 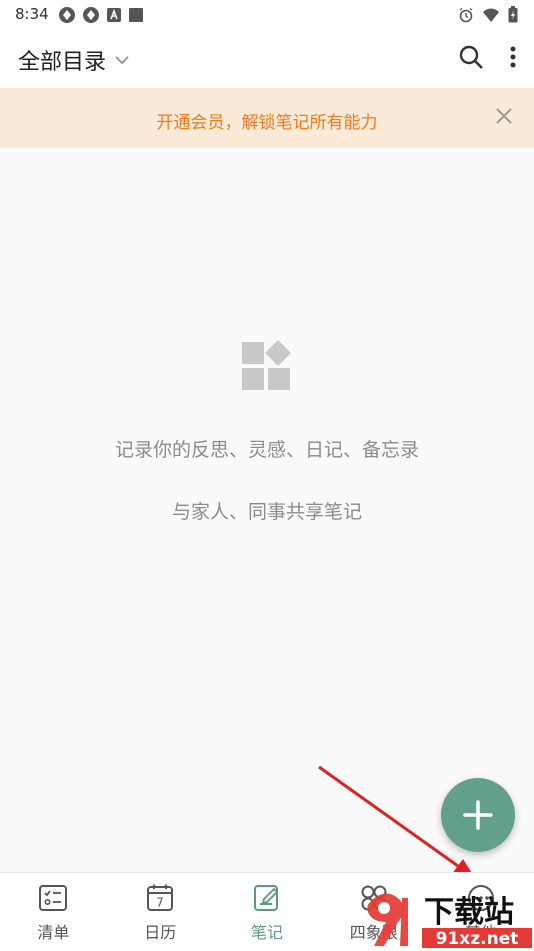 What do you see at coordinates (101, 15) in the screenshot?
I see `status-left-icons` at bounding box center [101, 15].